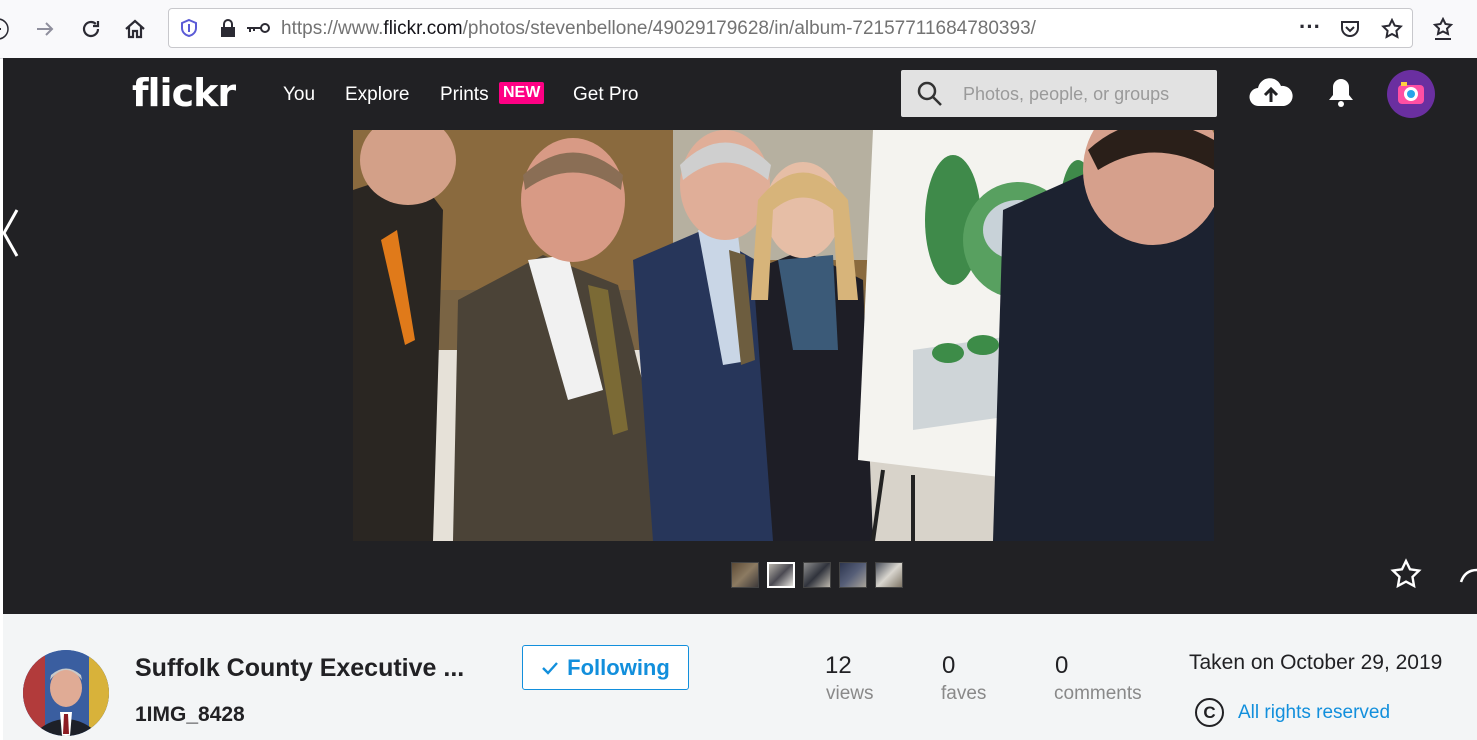  What do you see at coordinates (1468, 576) in the screenshot?
I see `share-icon` at bounding box center [1468, 576].